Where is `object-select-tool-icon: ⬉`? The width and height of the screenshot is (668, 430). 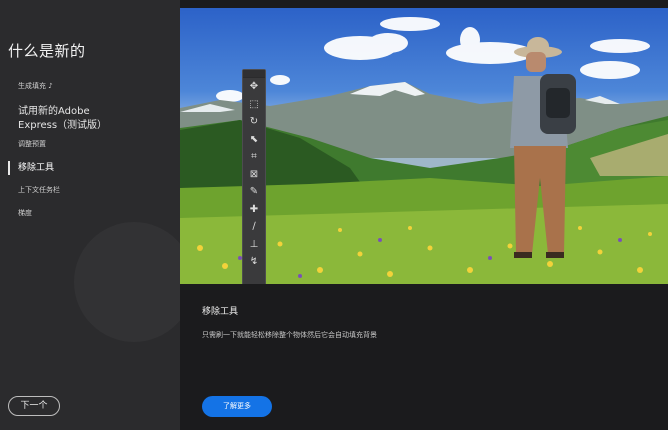 object-select-tool-icon: ⬉ is located at coordinates (254, 140).